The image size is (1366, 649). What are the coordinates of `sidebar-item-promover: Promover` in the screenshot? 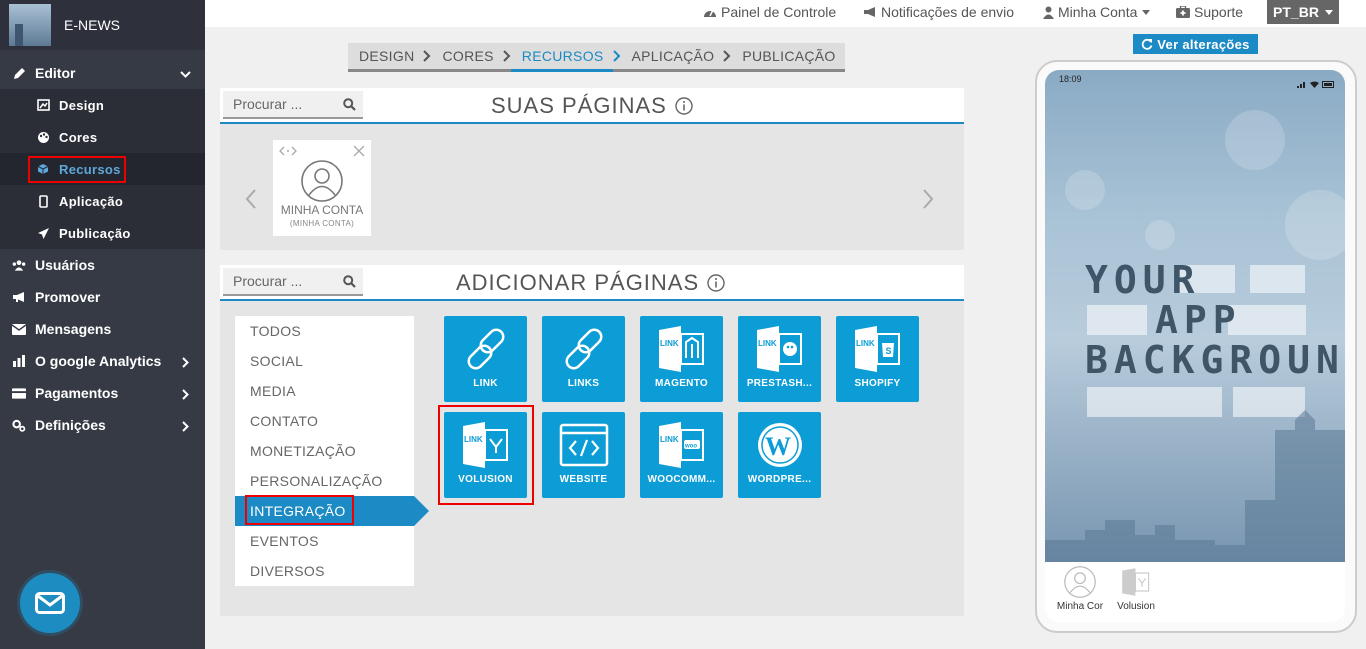 It's located at (102, 297).